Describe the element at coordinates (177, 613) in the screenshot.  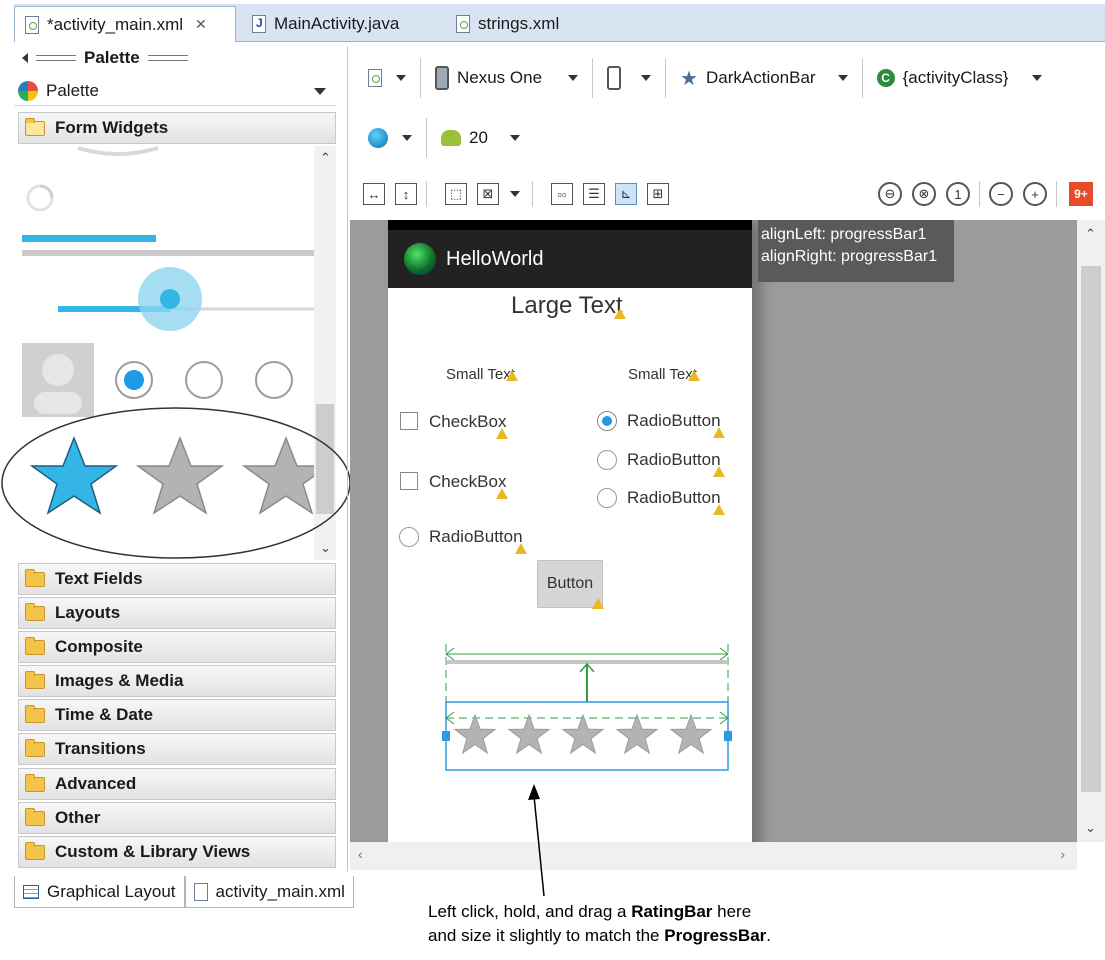
I see `category-layouts: Layouts` at that location.